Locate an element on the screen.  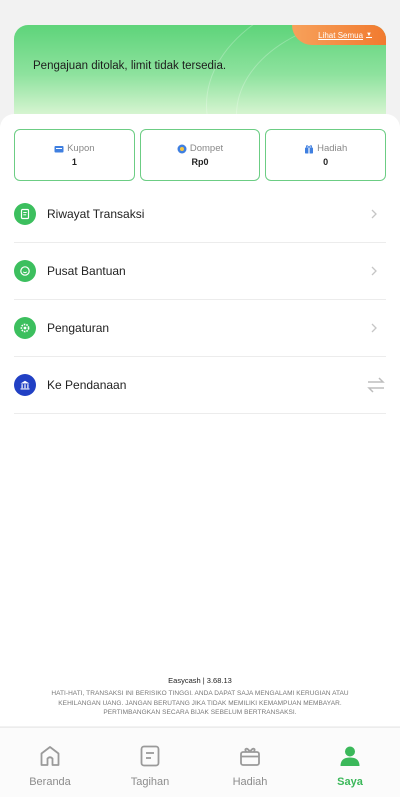
home-icon is located at coordinates (50, 756).